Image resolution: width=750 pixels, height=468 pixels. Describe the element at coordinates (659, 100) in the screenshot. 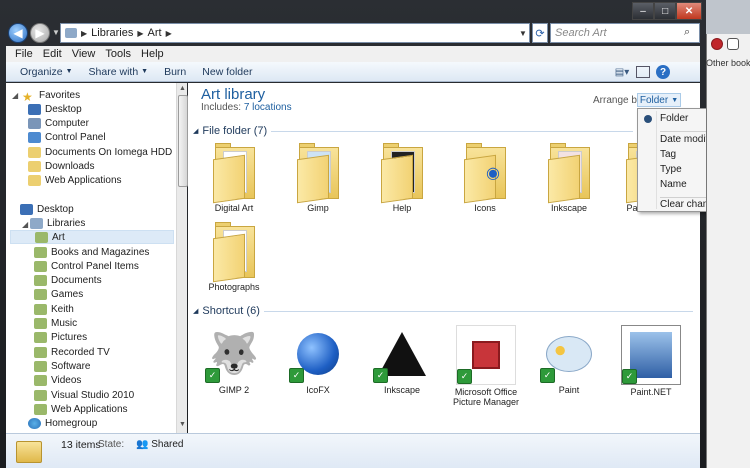

I see `arrange-by-dropdown: Folder ▼` at that location.